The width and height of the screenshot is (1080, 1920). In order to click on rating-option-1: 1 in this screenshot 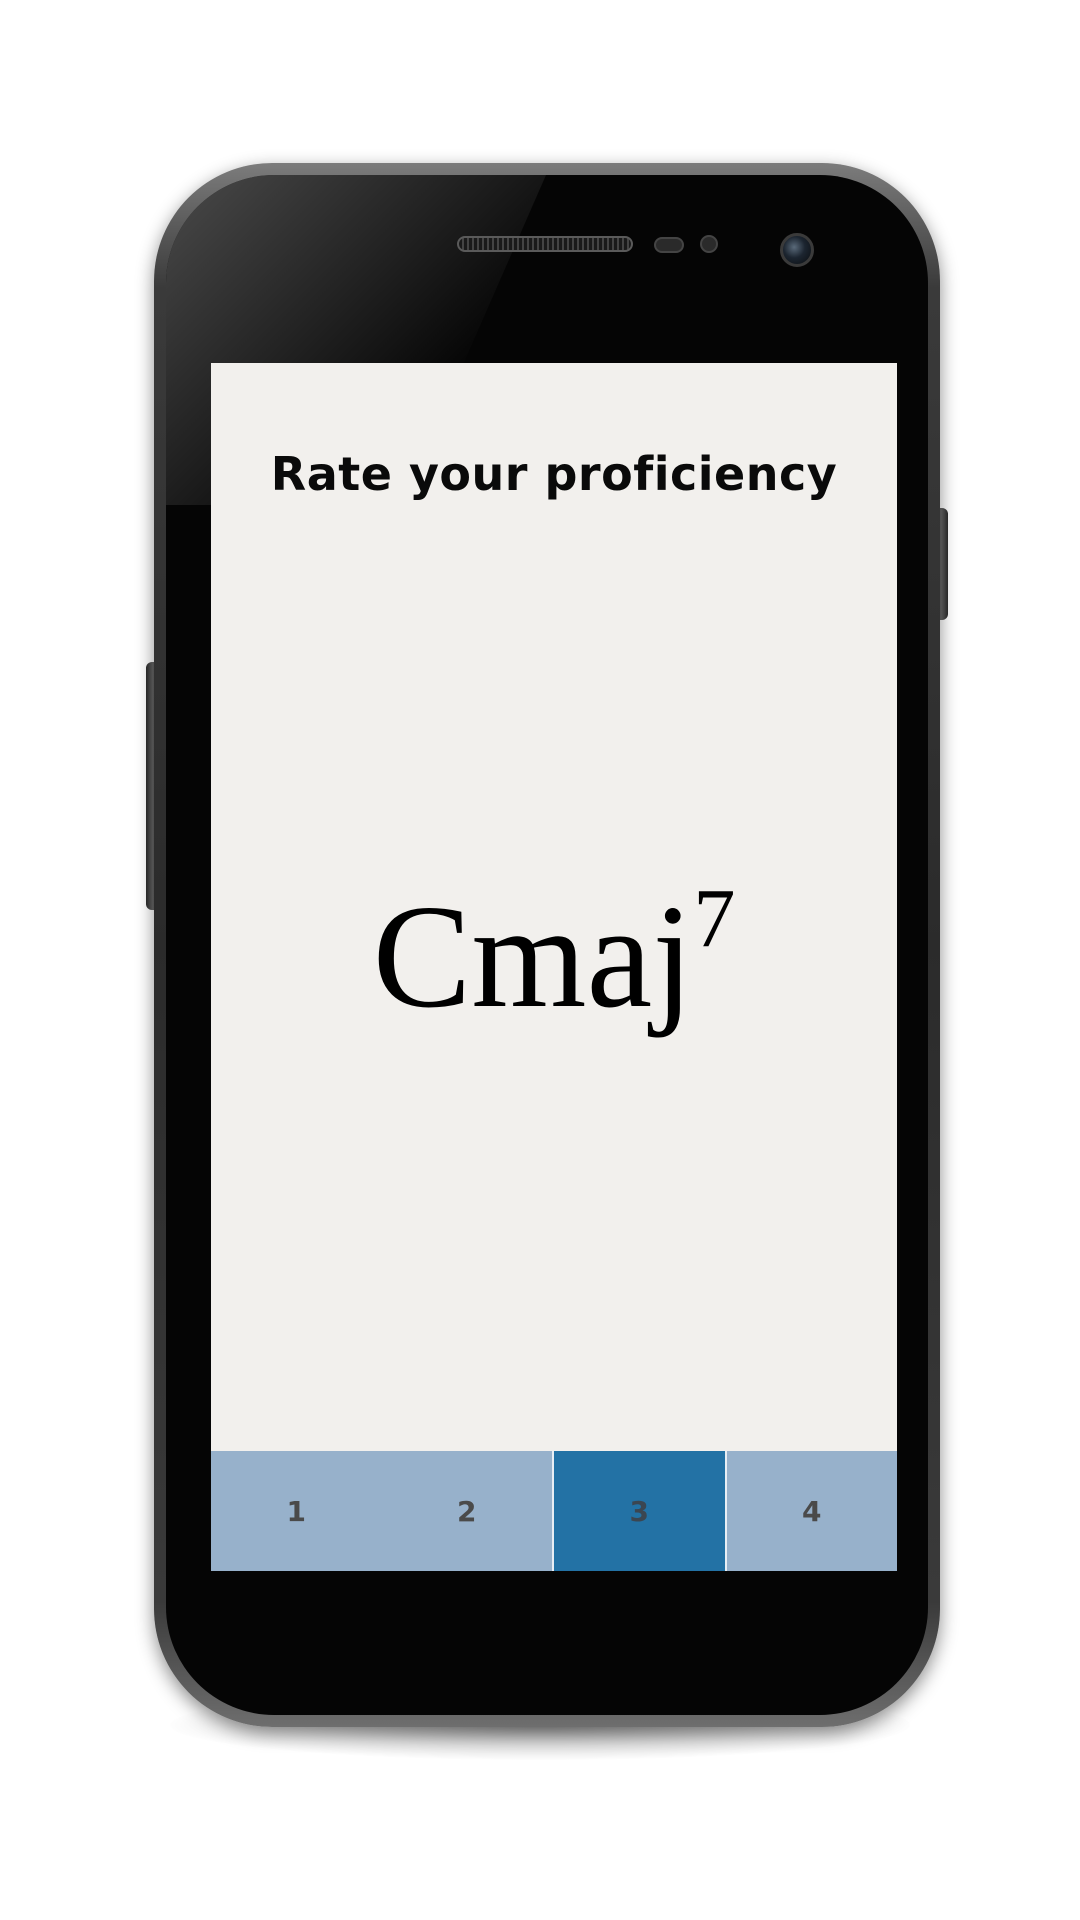, I will do `click(296, 1511)`.